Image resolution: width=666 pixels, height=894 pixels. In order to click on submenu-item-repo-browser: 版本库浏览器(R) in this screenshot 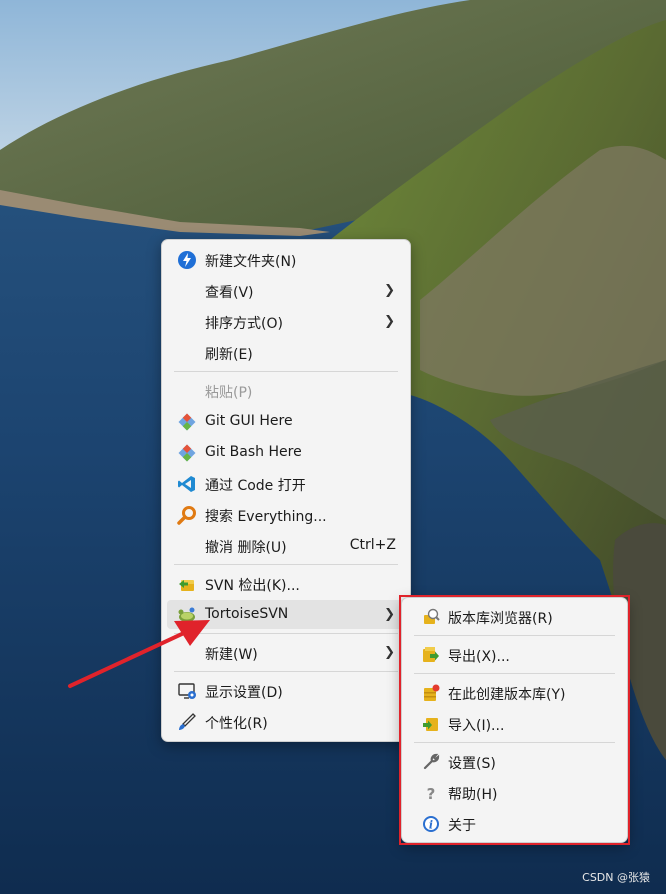, I will do `click(514, 616)`.